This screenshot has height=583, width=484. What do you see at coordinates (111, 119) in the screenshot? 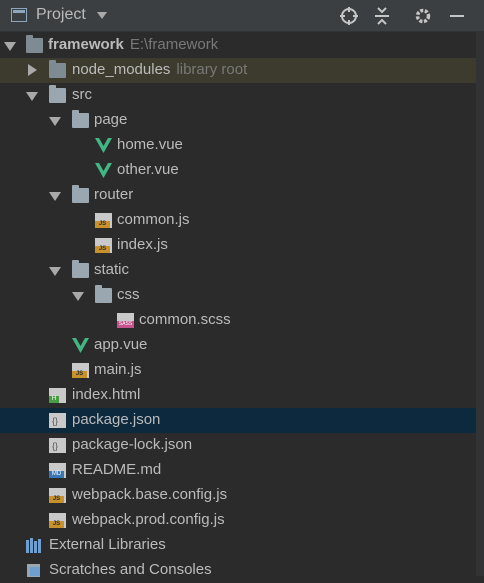
I see `folder-name: page` at bounding box center [111, 119].